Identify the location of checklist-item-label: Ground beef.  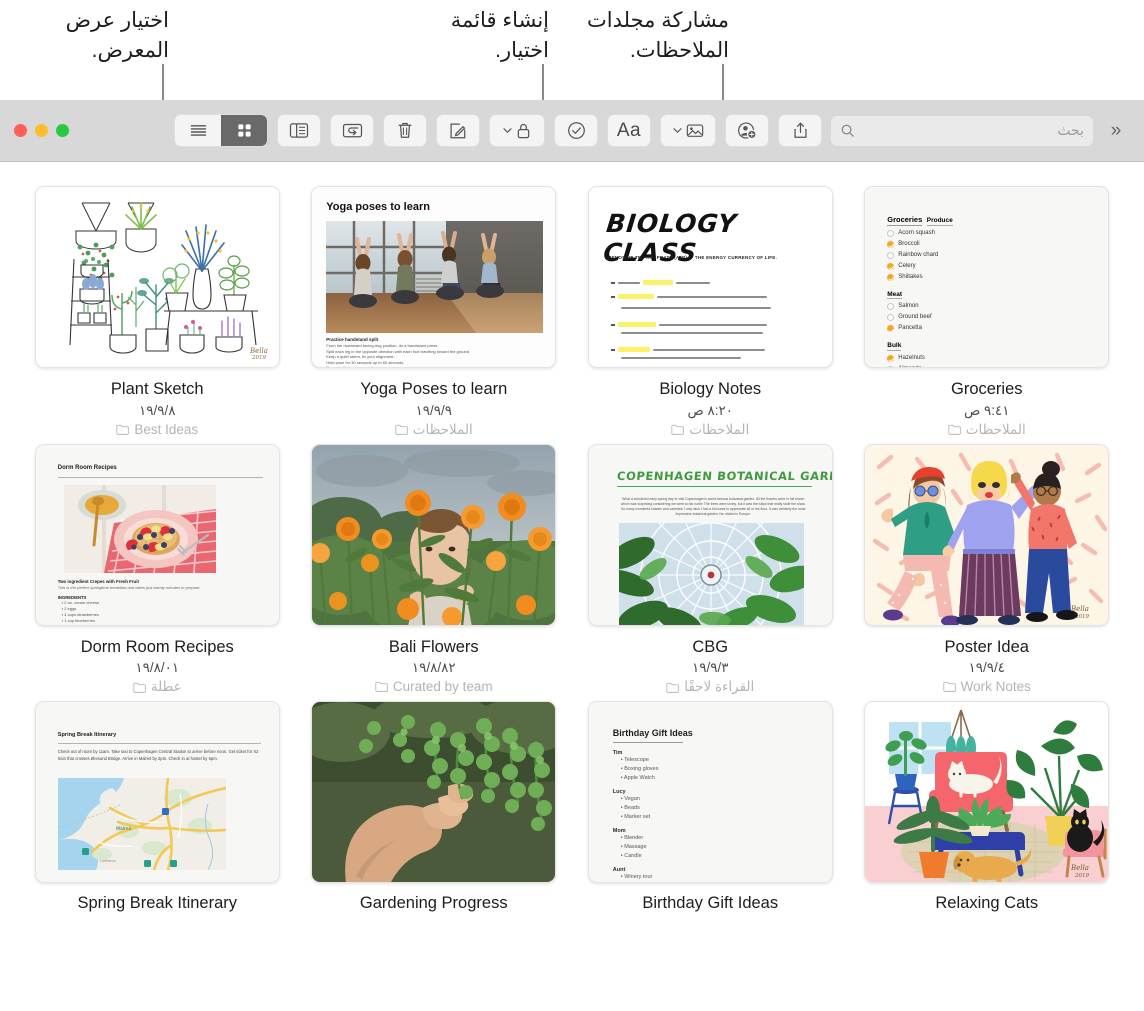
(915, 317).